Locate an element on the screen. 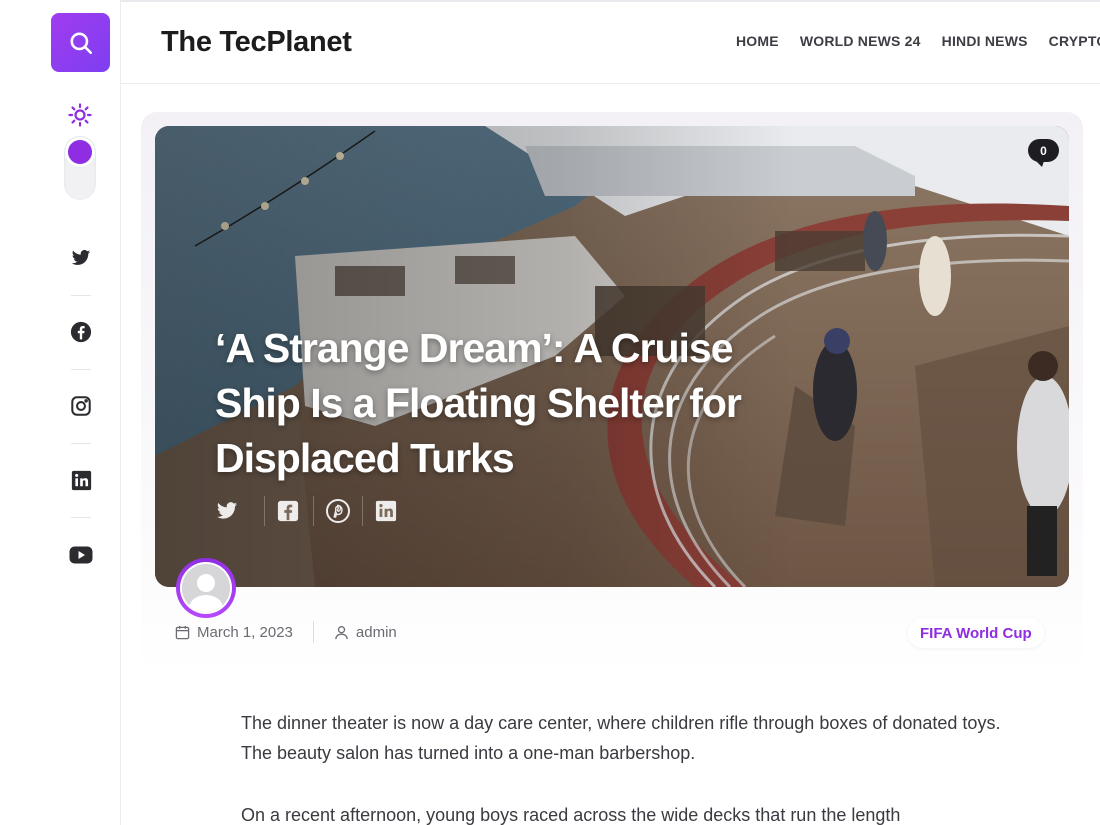 This screenshot has height=825, width=1100. comment-count-badge: 0 is located at coordinates (1043, 153).